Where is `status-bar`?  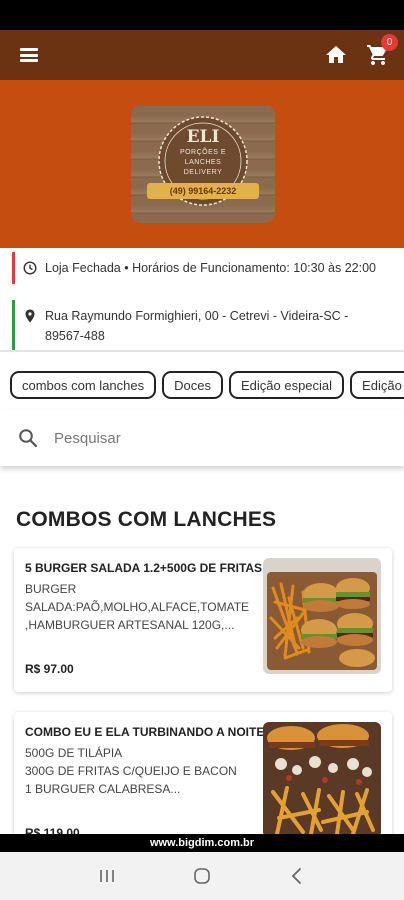
status-bar is located at coordinates (202, 15).